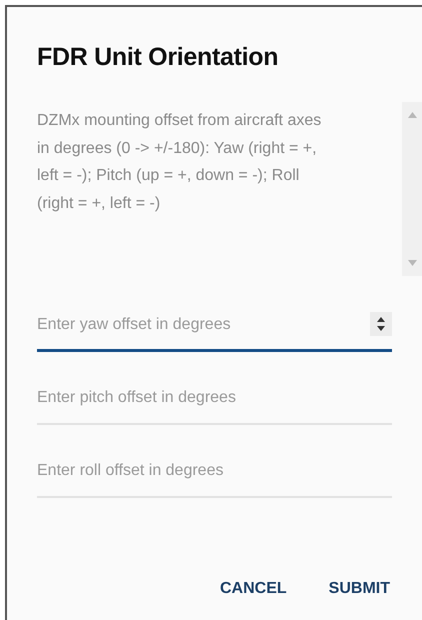 The image size is (422, 620). What do you see at coordinates (412, 115) in the screenshot?
I see `scroll-up-icon` at bounding box center [412, 115].